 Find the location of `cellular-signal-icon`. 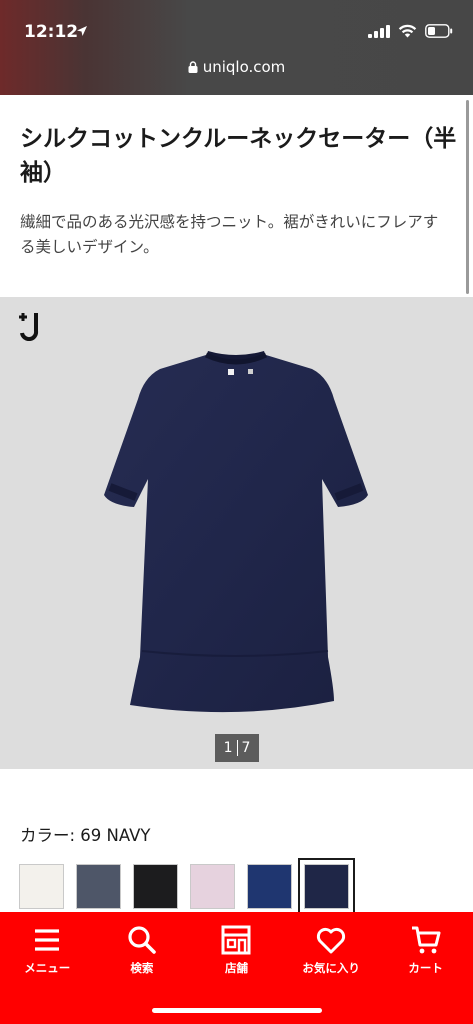

cellular-signal-icon is located at coordinates (379, 31).